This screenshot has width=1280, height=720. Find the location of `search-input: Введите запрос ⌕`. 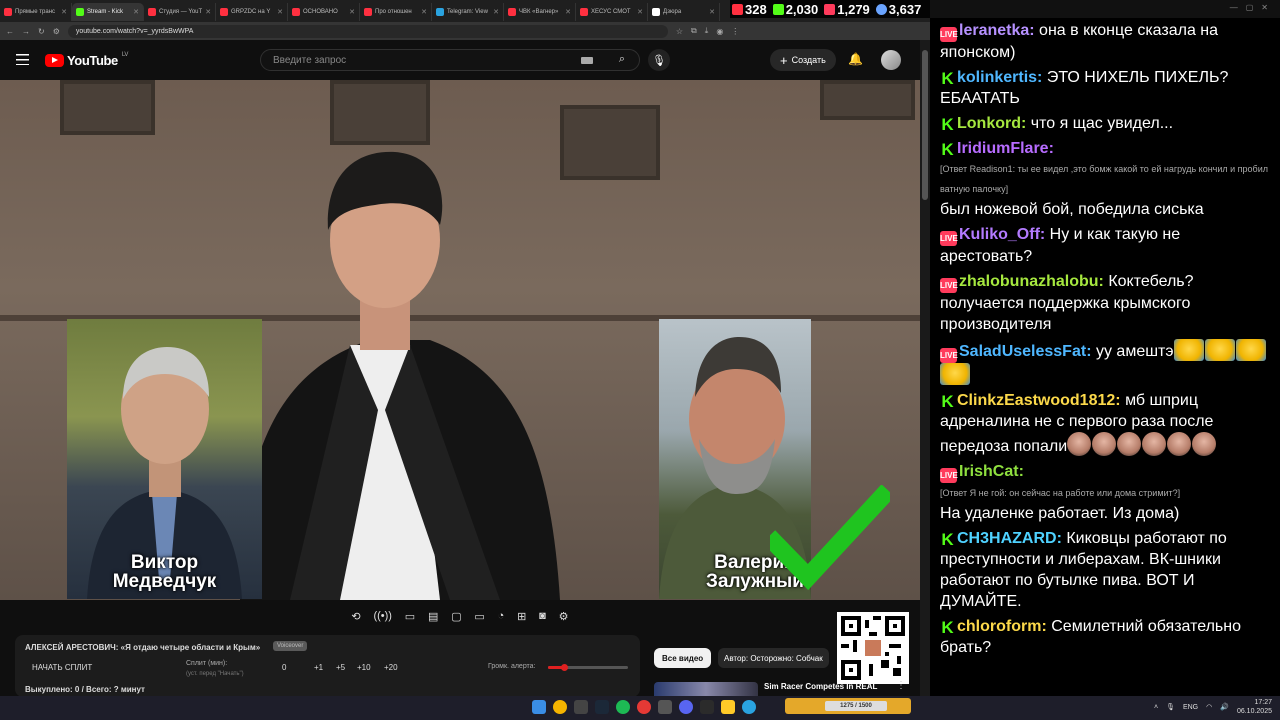

search-input: Введите запрос ⌕ is located at coordinates (450, 60).